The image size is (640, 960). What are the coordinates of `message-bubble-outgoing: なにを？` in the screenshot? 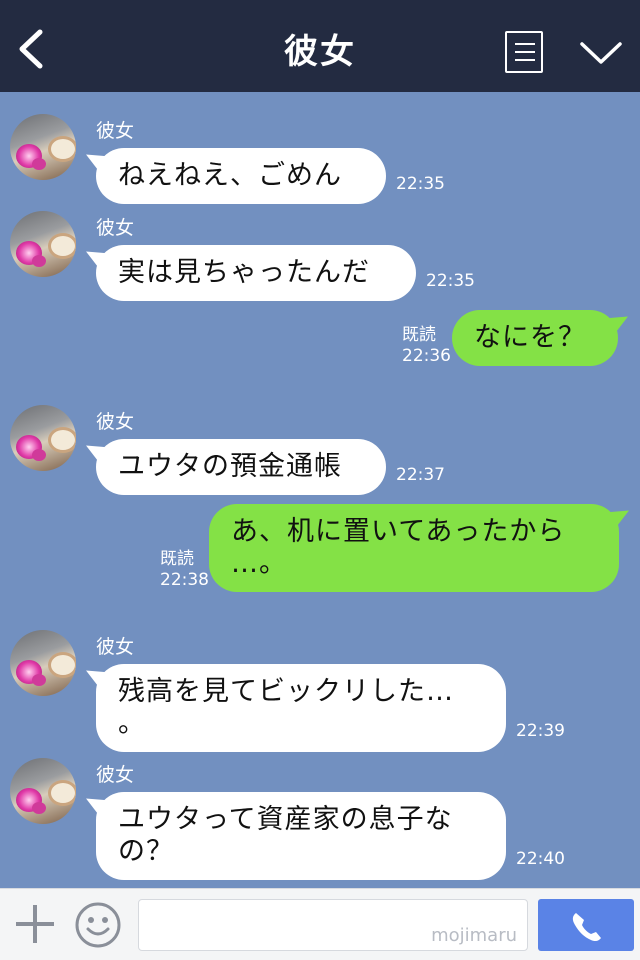 It's located at (535, 338).